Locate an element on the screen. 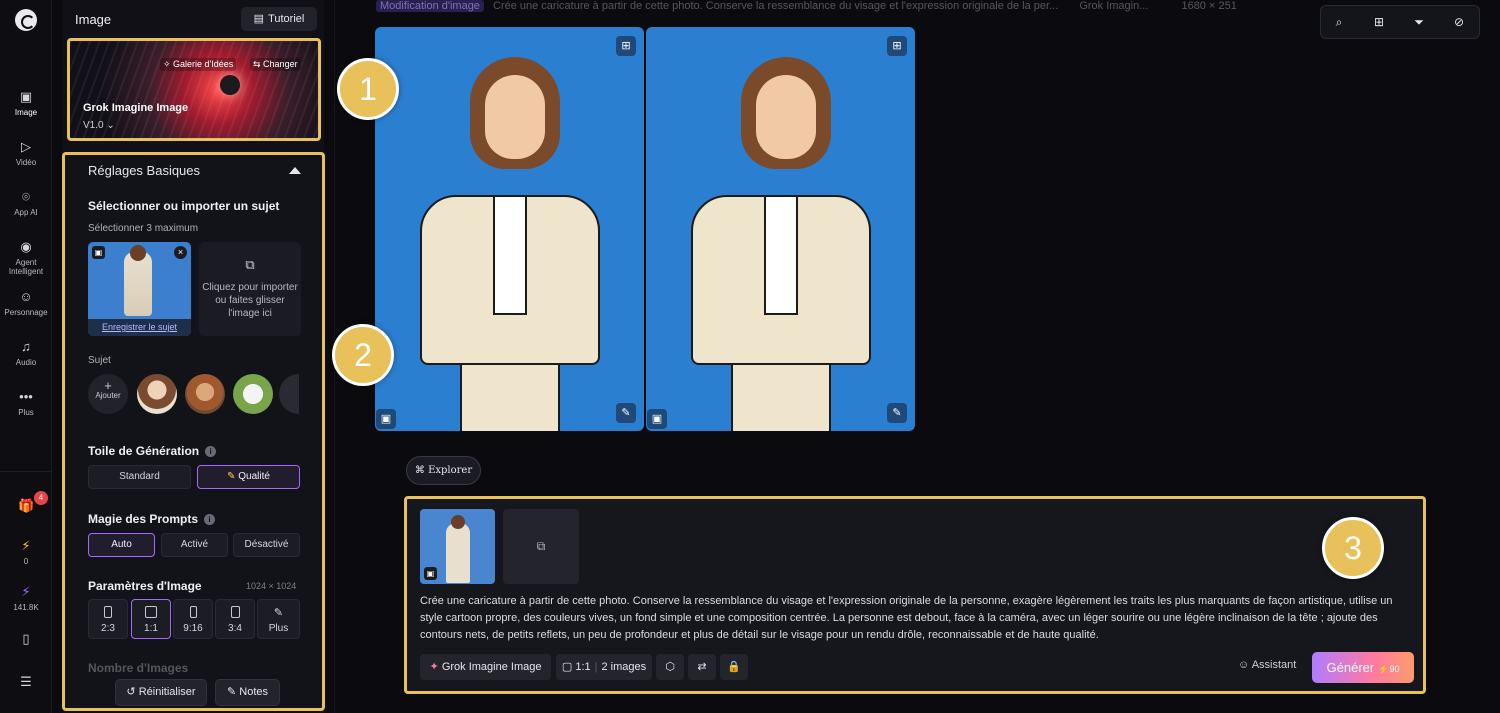 The height and width of the screenshot is (713, 1500). model-logo-icon: ✦ is located at coordinates (435, 667).